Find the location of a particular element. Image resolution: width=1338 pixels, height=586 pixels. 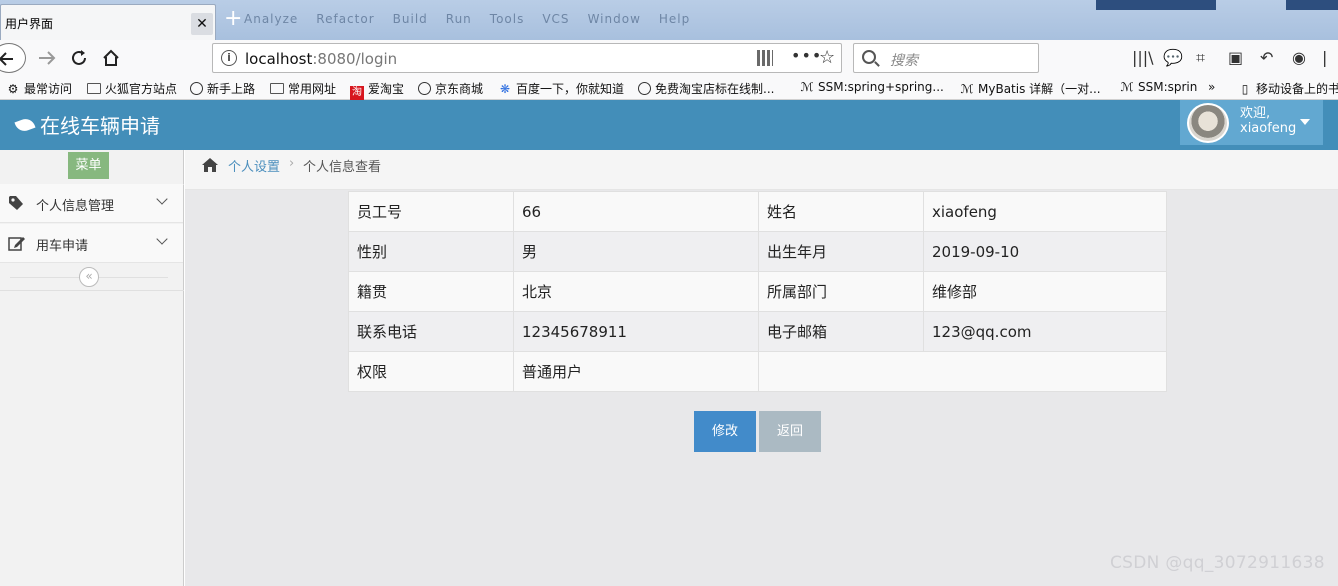

field-value: 123@qq.com is located at coordinates (1045, 331).